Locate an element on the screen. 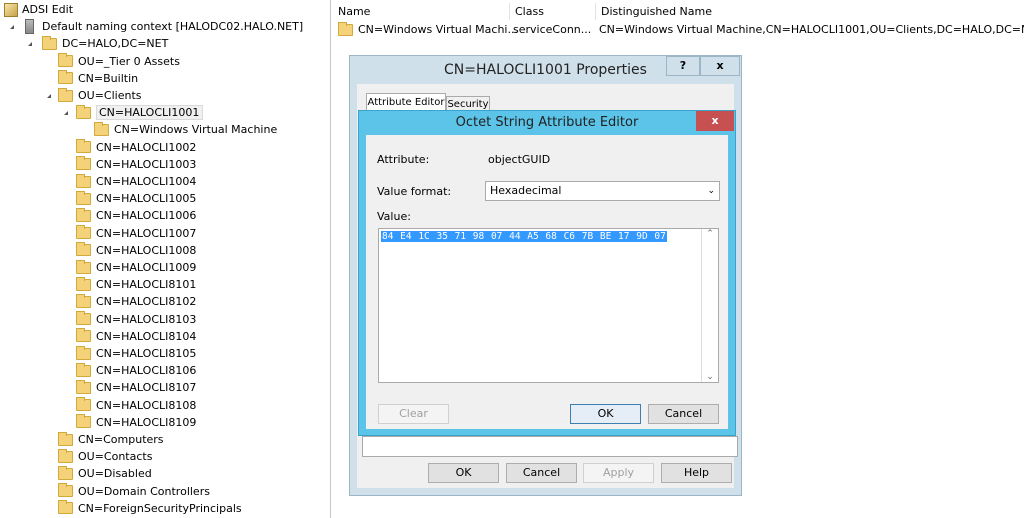 The image size is (1024, 518). tree-item-label: OU=Clients is located at coordinates (110, 95).